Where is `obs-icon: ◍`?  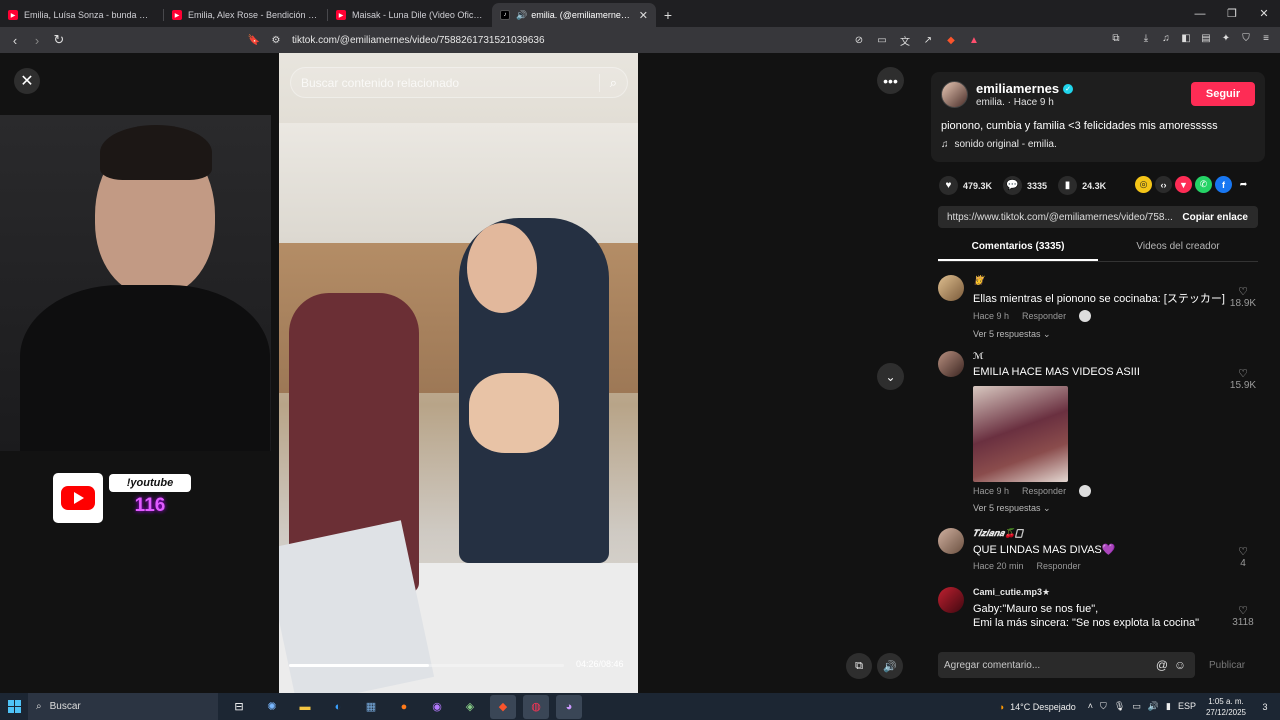 obs-icon: ◍ is located at coordinates (536, 706).